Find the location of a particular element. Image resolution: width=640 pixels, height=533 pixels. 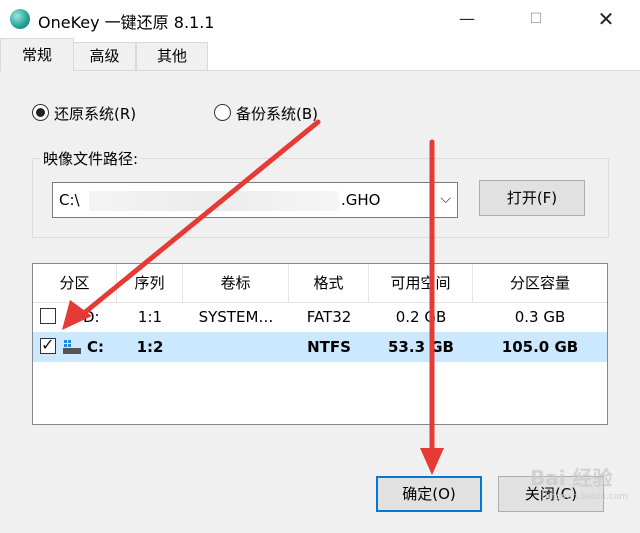

partition-capacity: 105.0 GB is located at coordinates (540, 347).